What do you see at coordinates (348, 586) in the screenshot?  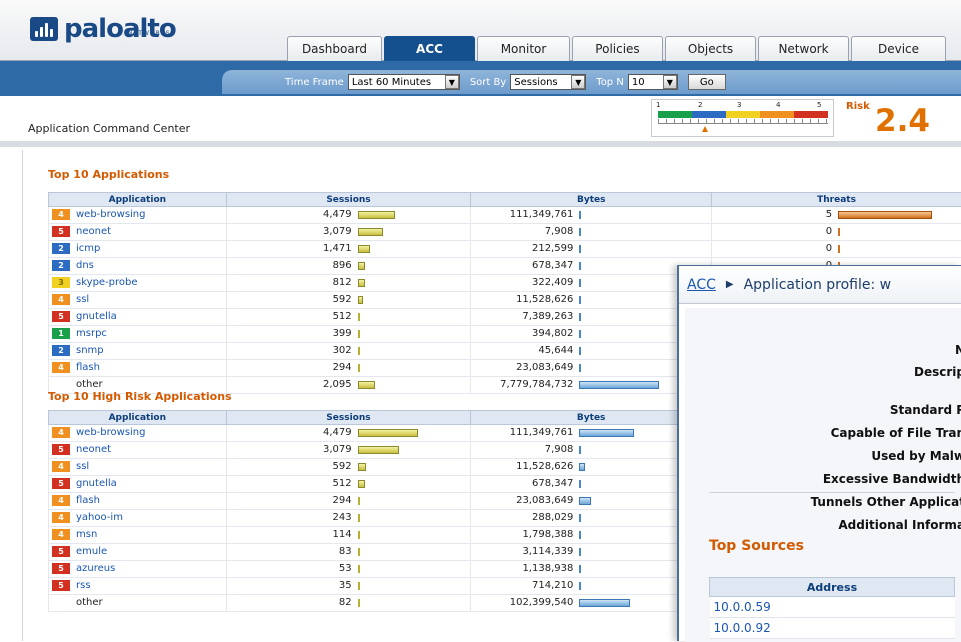 I see `sessions-cell: 35` at bounding box center [348, 586].